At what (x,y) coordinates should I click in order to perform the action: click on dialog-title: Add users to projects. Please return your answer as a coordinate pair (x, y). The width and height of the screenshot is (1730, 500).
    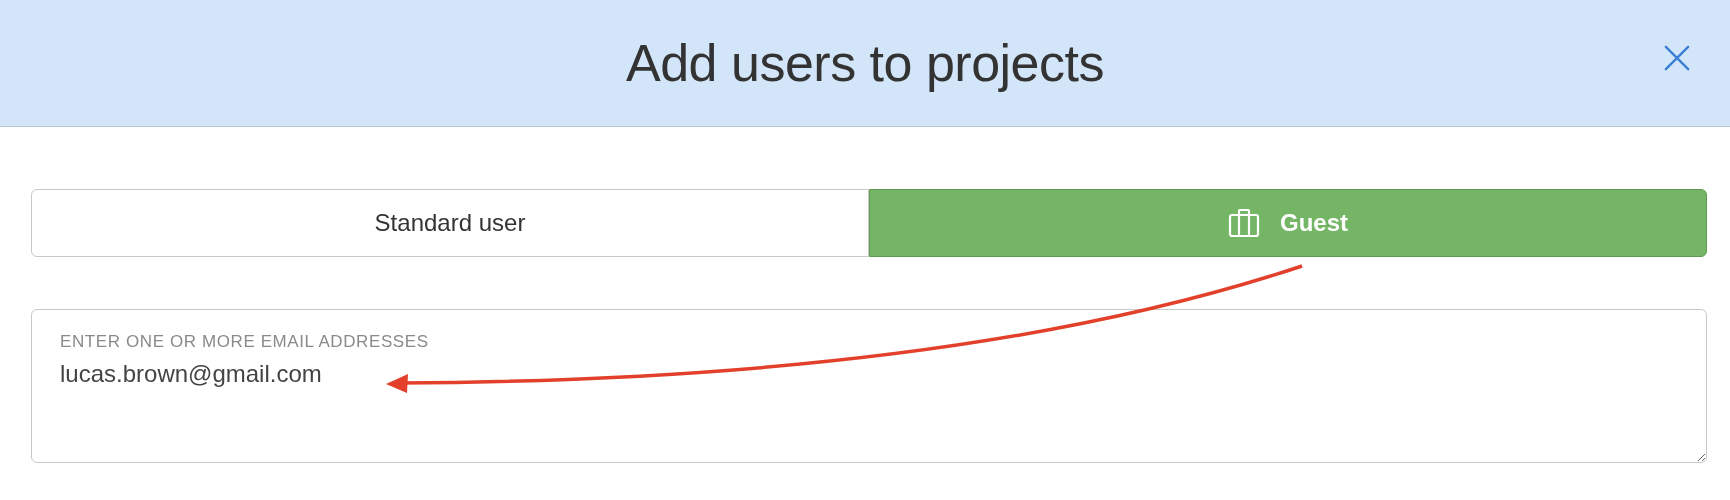
    Looking at the image, I should click on (865, 63).